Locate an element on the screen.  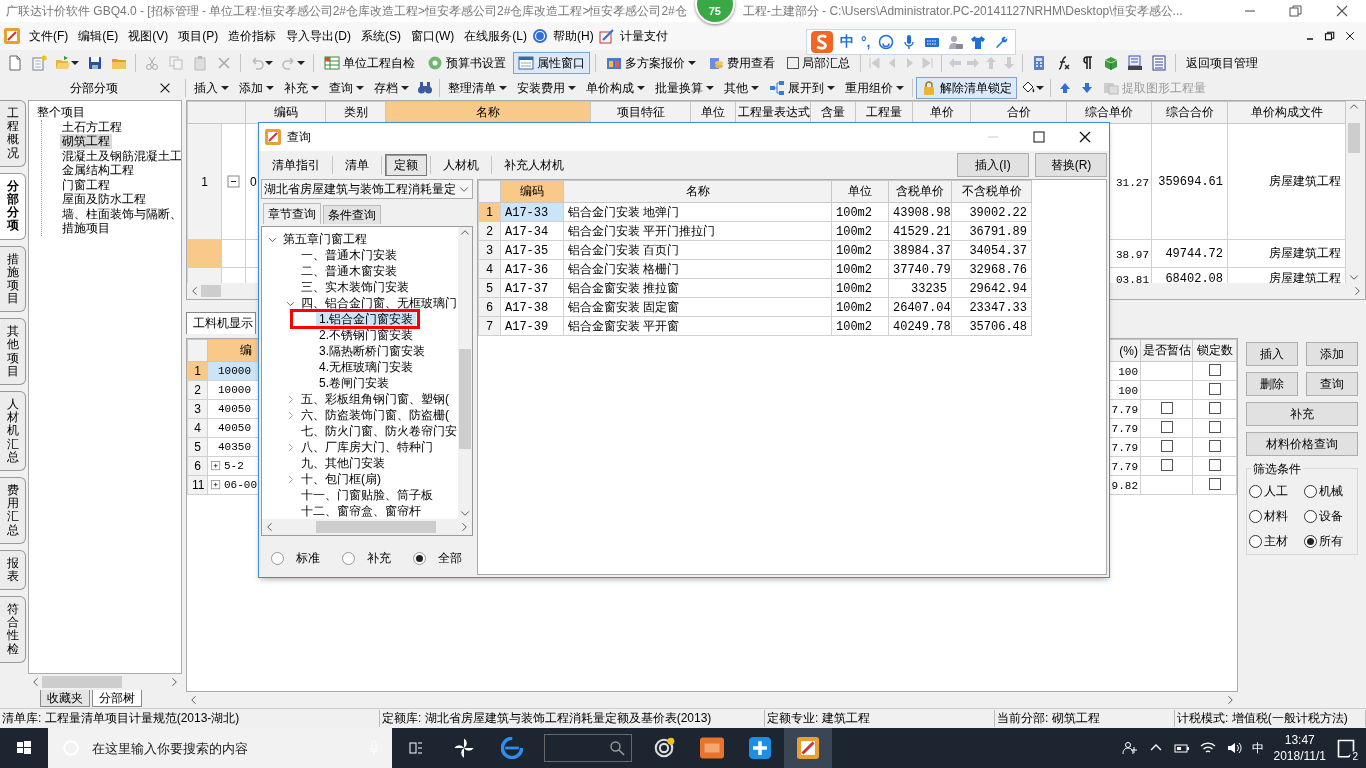
people-icon is located at coordinates (1129, 748).